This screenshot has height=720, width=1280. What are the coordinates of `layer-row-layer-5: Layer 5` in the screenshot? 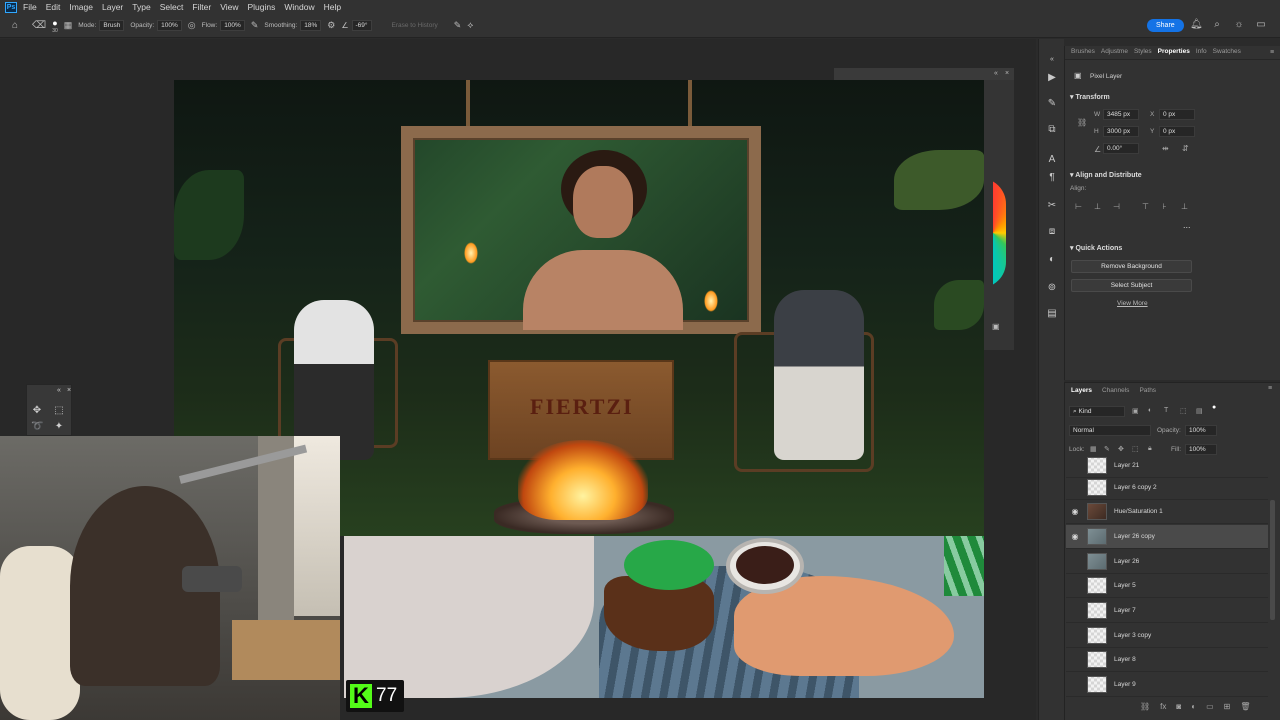 It's located at (1167, 586).